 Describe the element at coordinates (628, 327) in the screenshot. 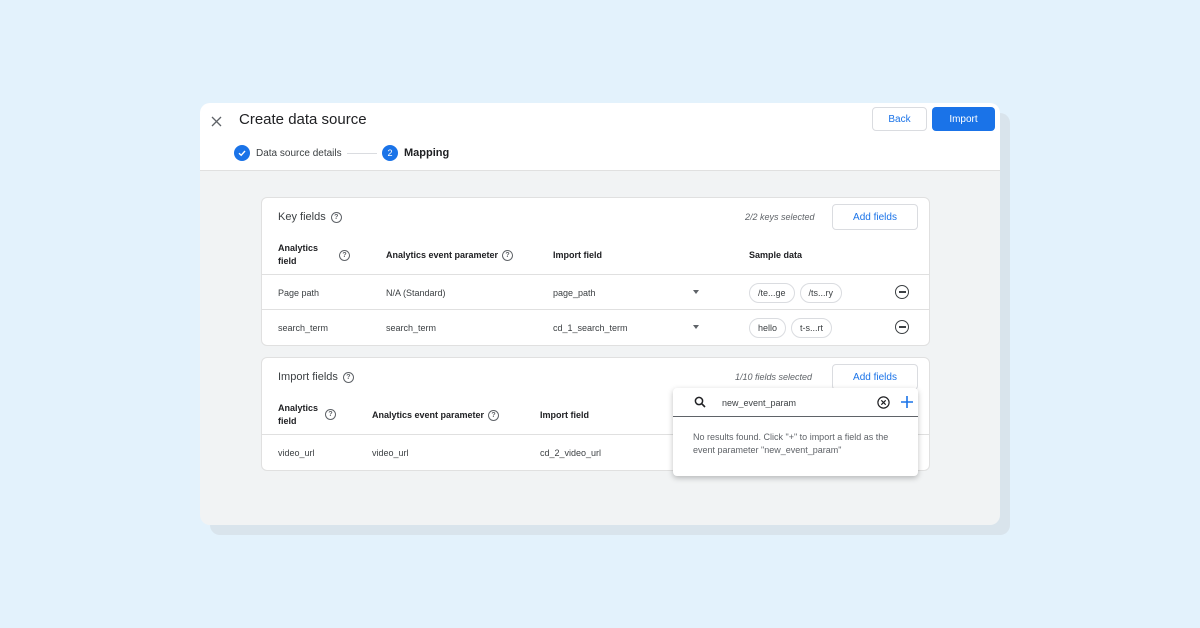

I see `import-field-select: cd_1_search_term` at that location.